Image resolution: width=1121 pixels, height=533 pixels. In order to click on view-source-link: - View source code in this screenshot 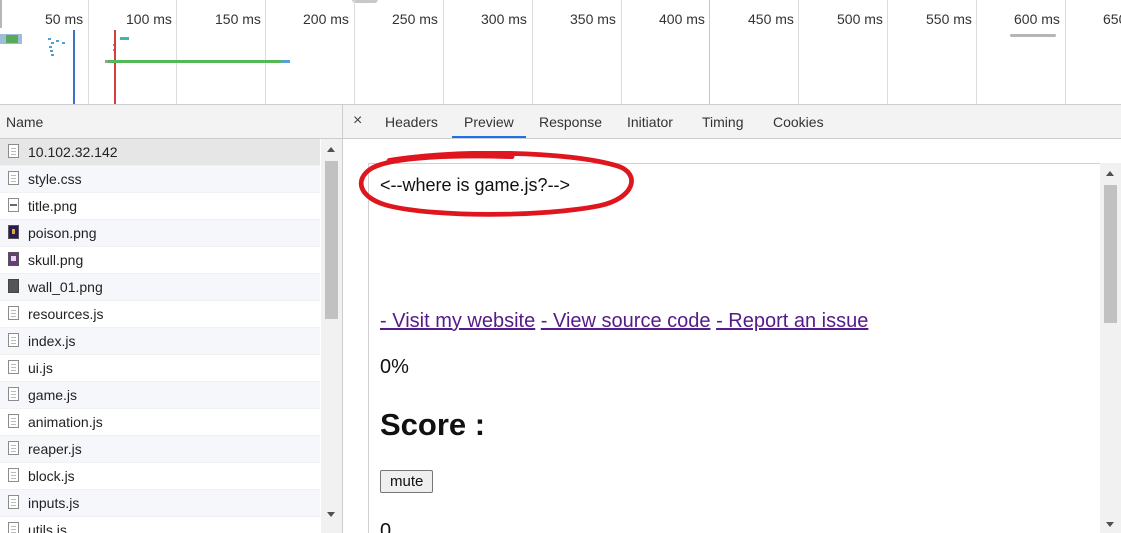, I will do `click(626, 321)`.